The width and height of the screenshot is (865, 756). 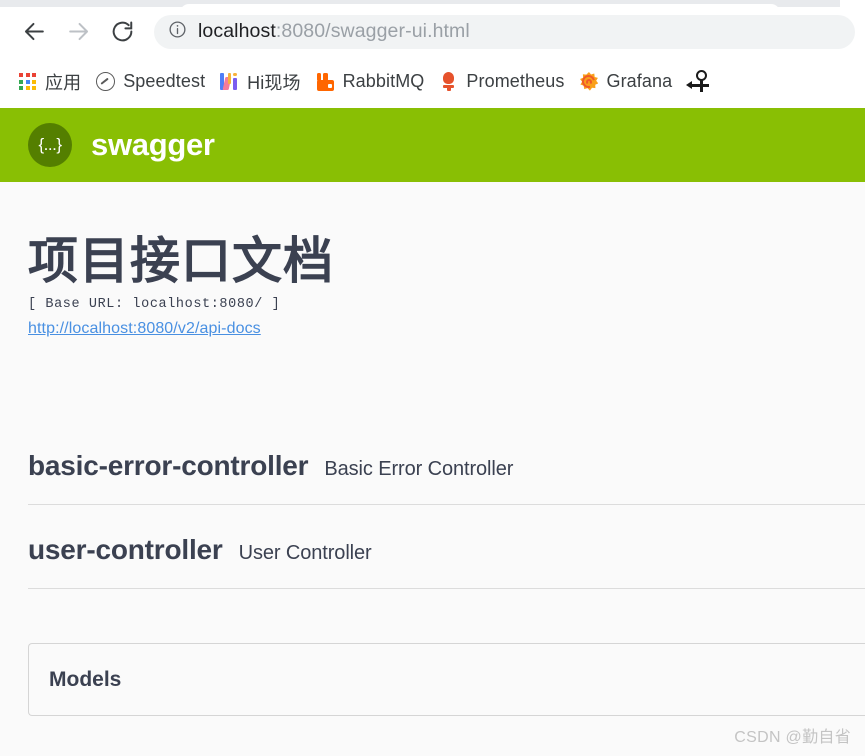 What do you see at coordinates (168, 465) in the screenshot?
I see `tag-name: basic-error-controller` at bounding box center [168, 465].